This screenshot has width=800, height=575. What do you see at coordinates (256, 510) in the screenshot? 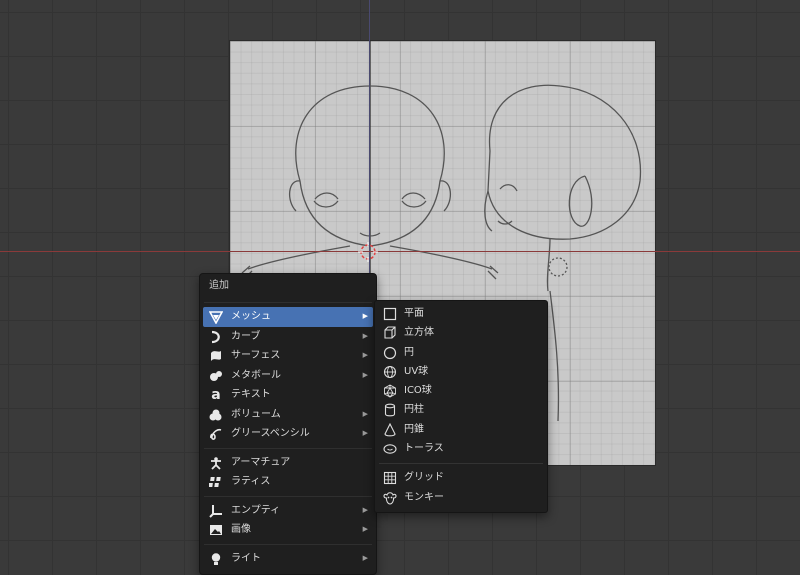
I see `menu-item-label: エンプティ` at bounding box center [256, 510].